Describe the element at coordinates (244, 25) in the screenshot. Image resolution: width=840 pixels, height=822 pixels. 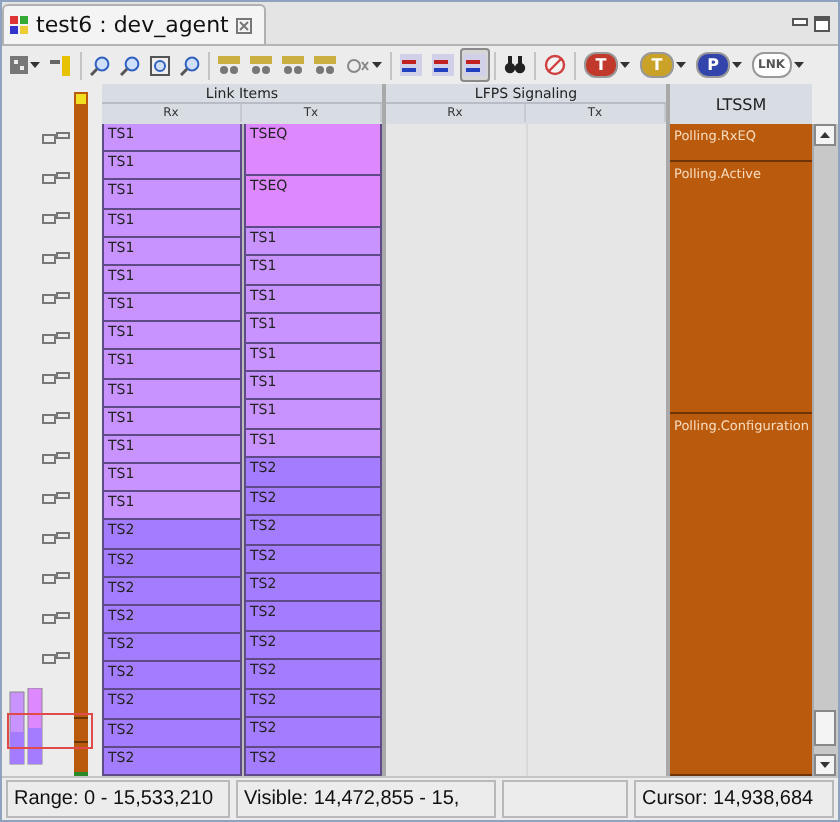
I see `close-icon` at that location.